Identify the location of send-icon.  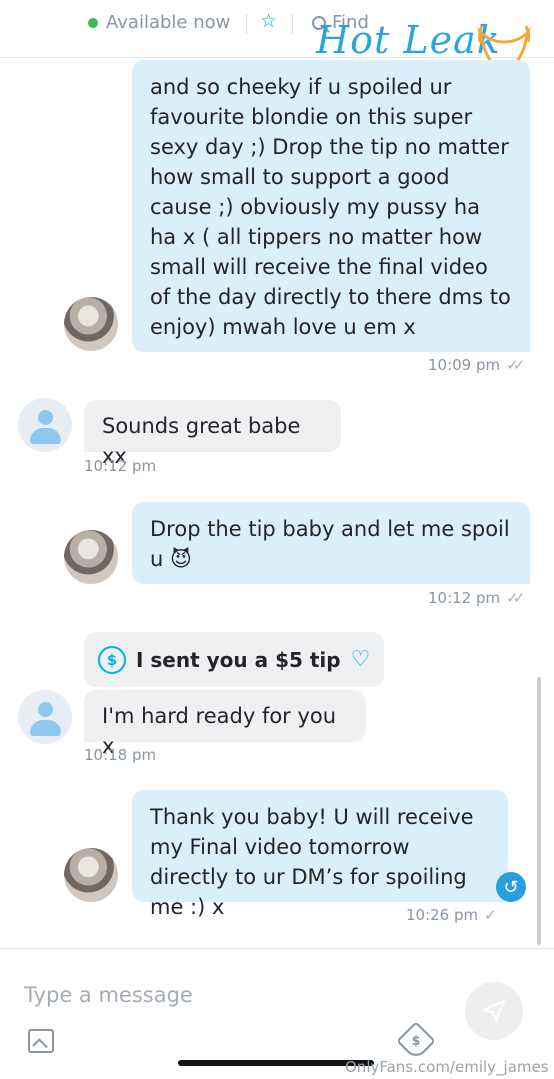
(494, 1011).